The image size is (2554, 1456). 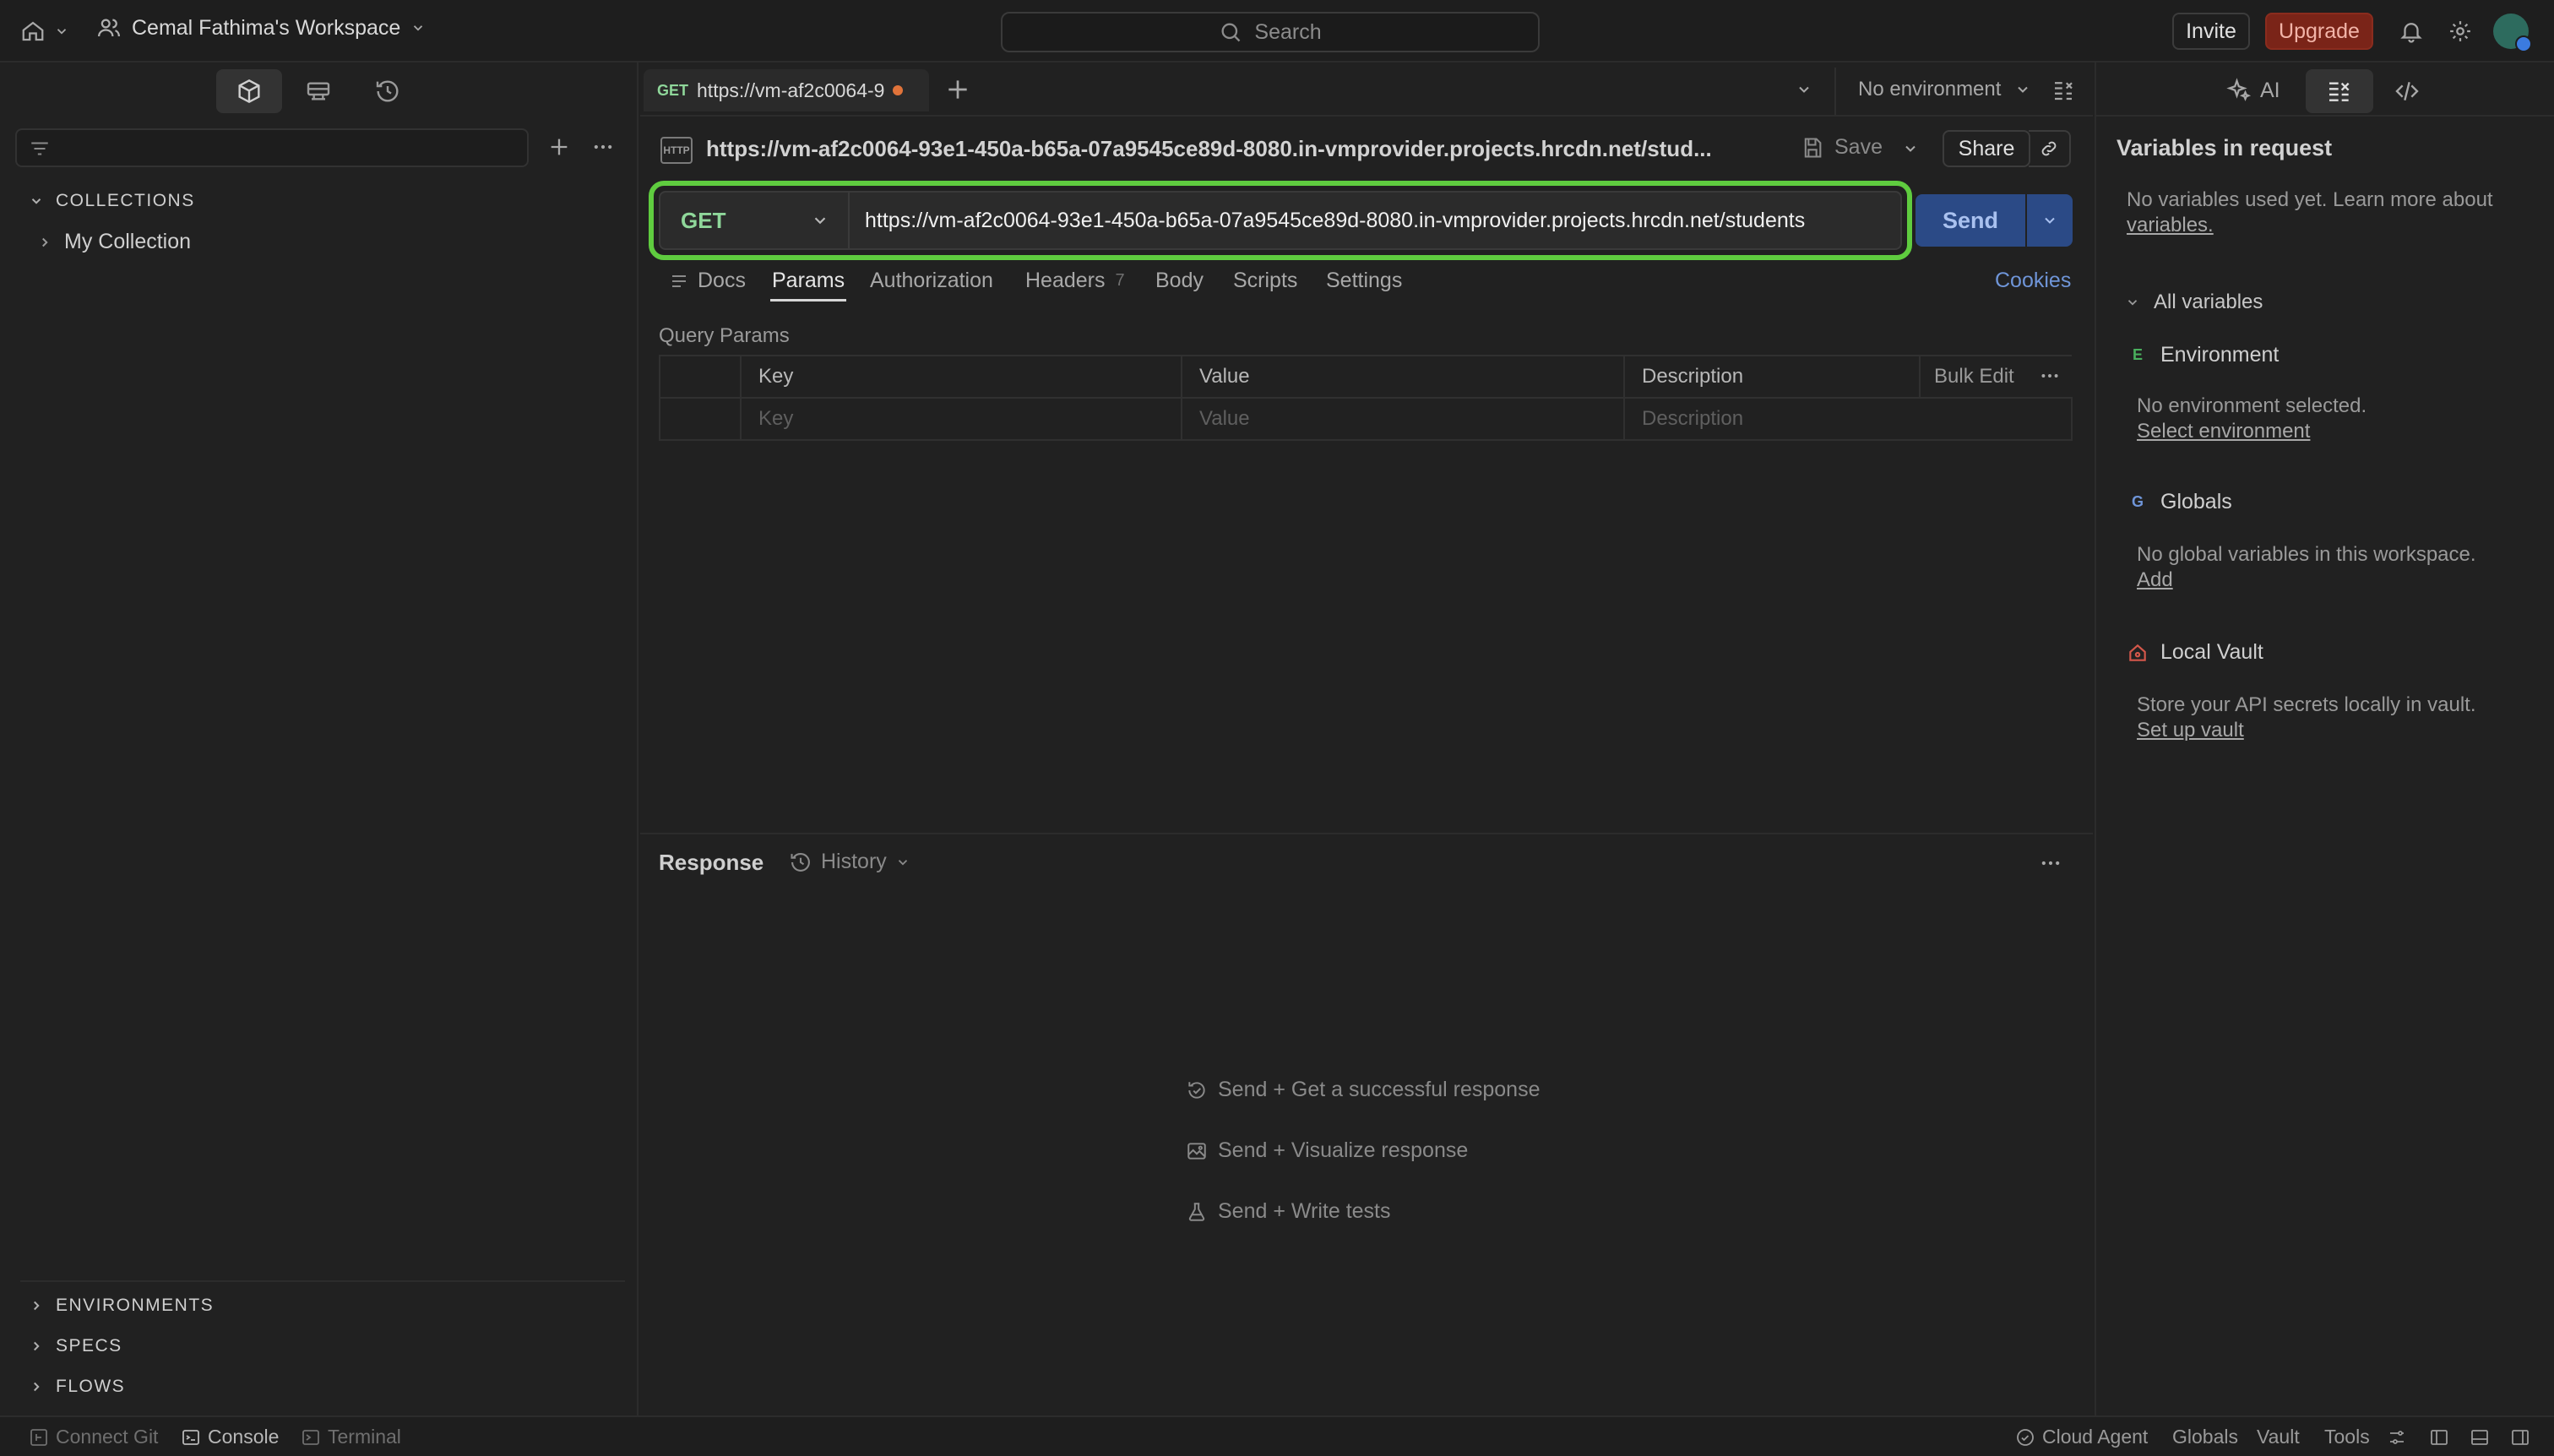 I want to click on sidebar-item-my-collection: My Collection, so click(x=114, y=242).